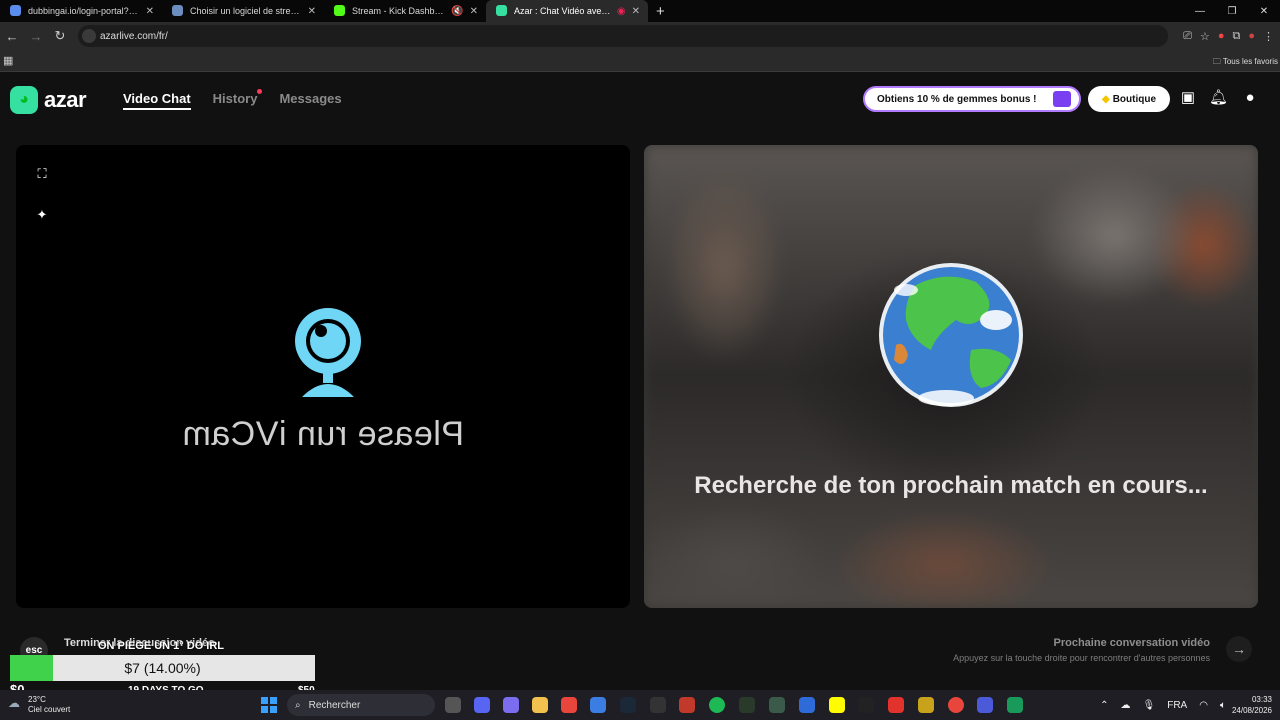  What do you see at coordinates (1205, 36) in the screenshot?
I see `bookmark-star-icon: ☆` at bounding box center [1205, 36].